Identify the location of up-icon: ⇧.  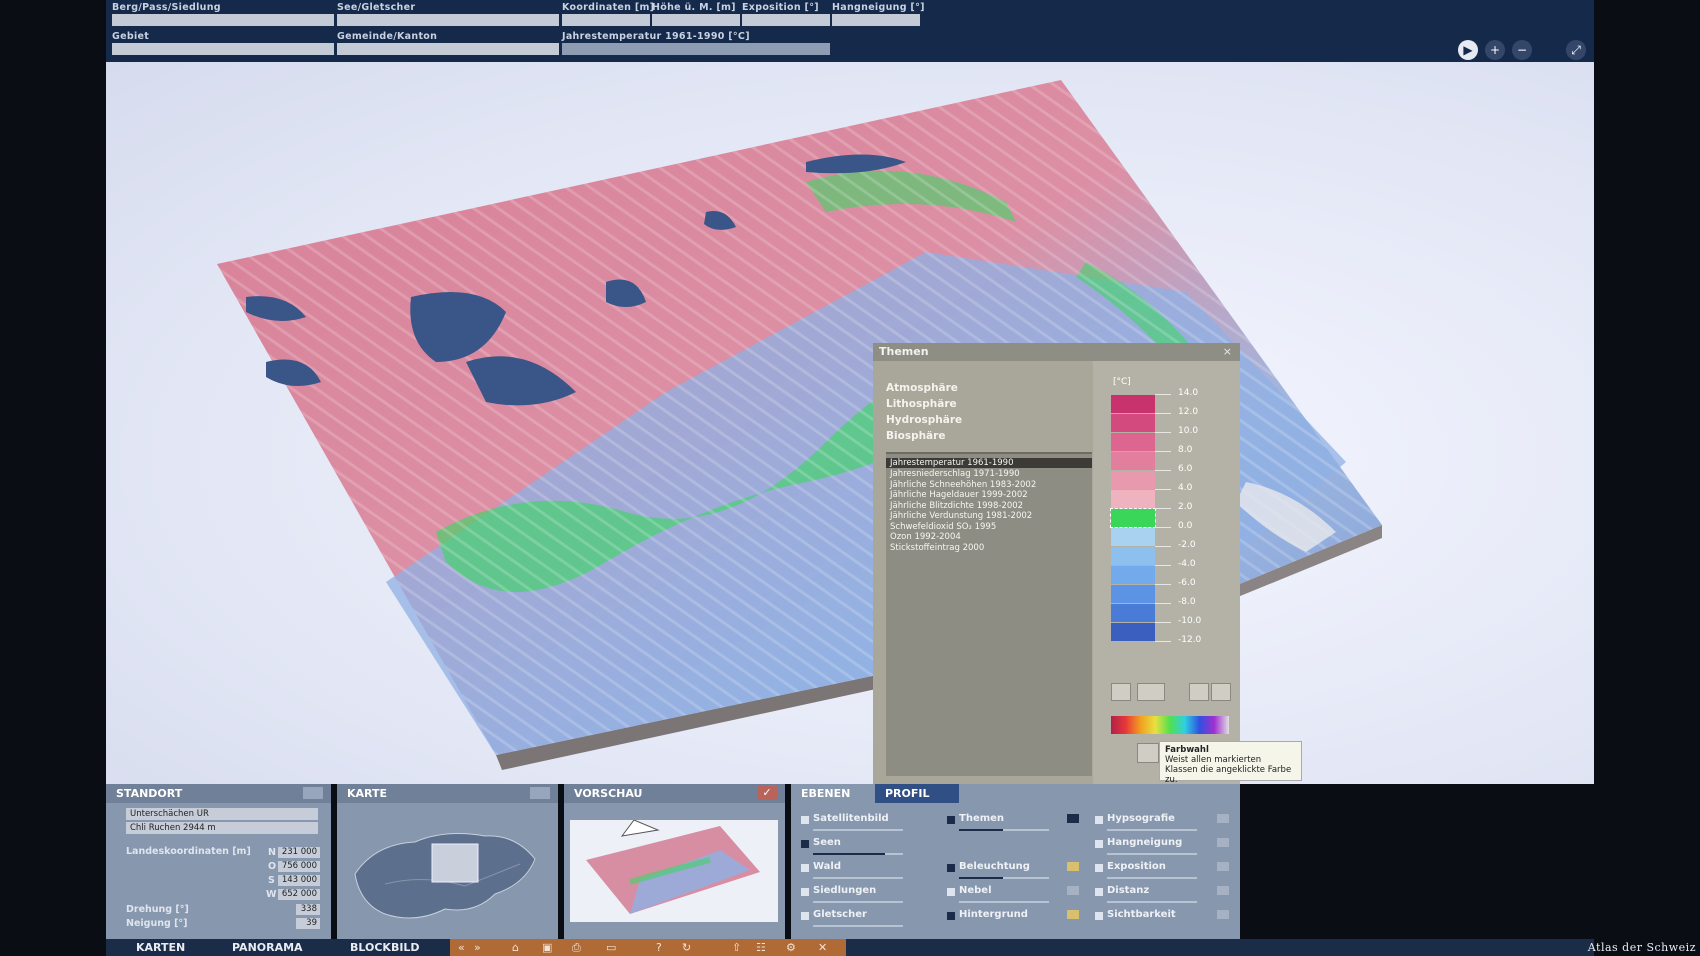
(736, 947).